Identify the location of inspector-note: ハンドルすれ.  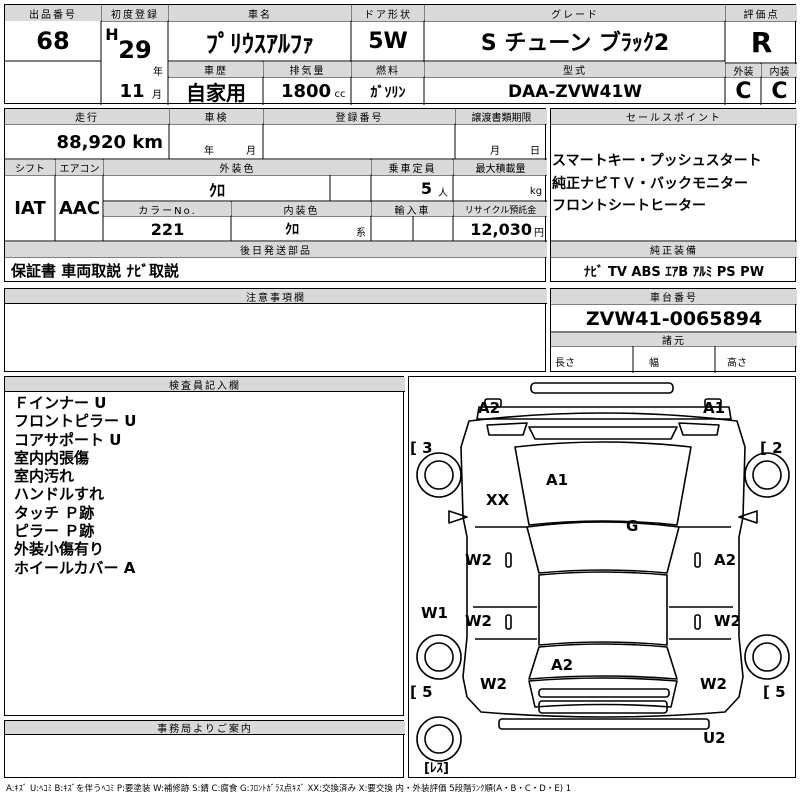
(59, 494).